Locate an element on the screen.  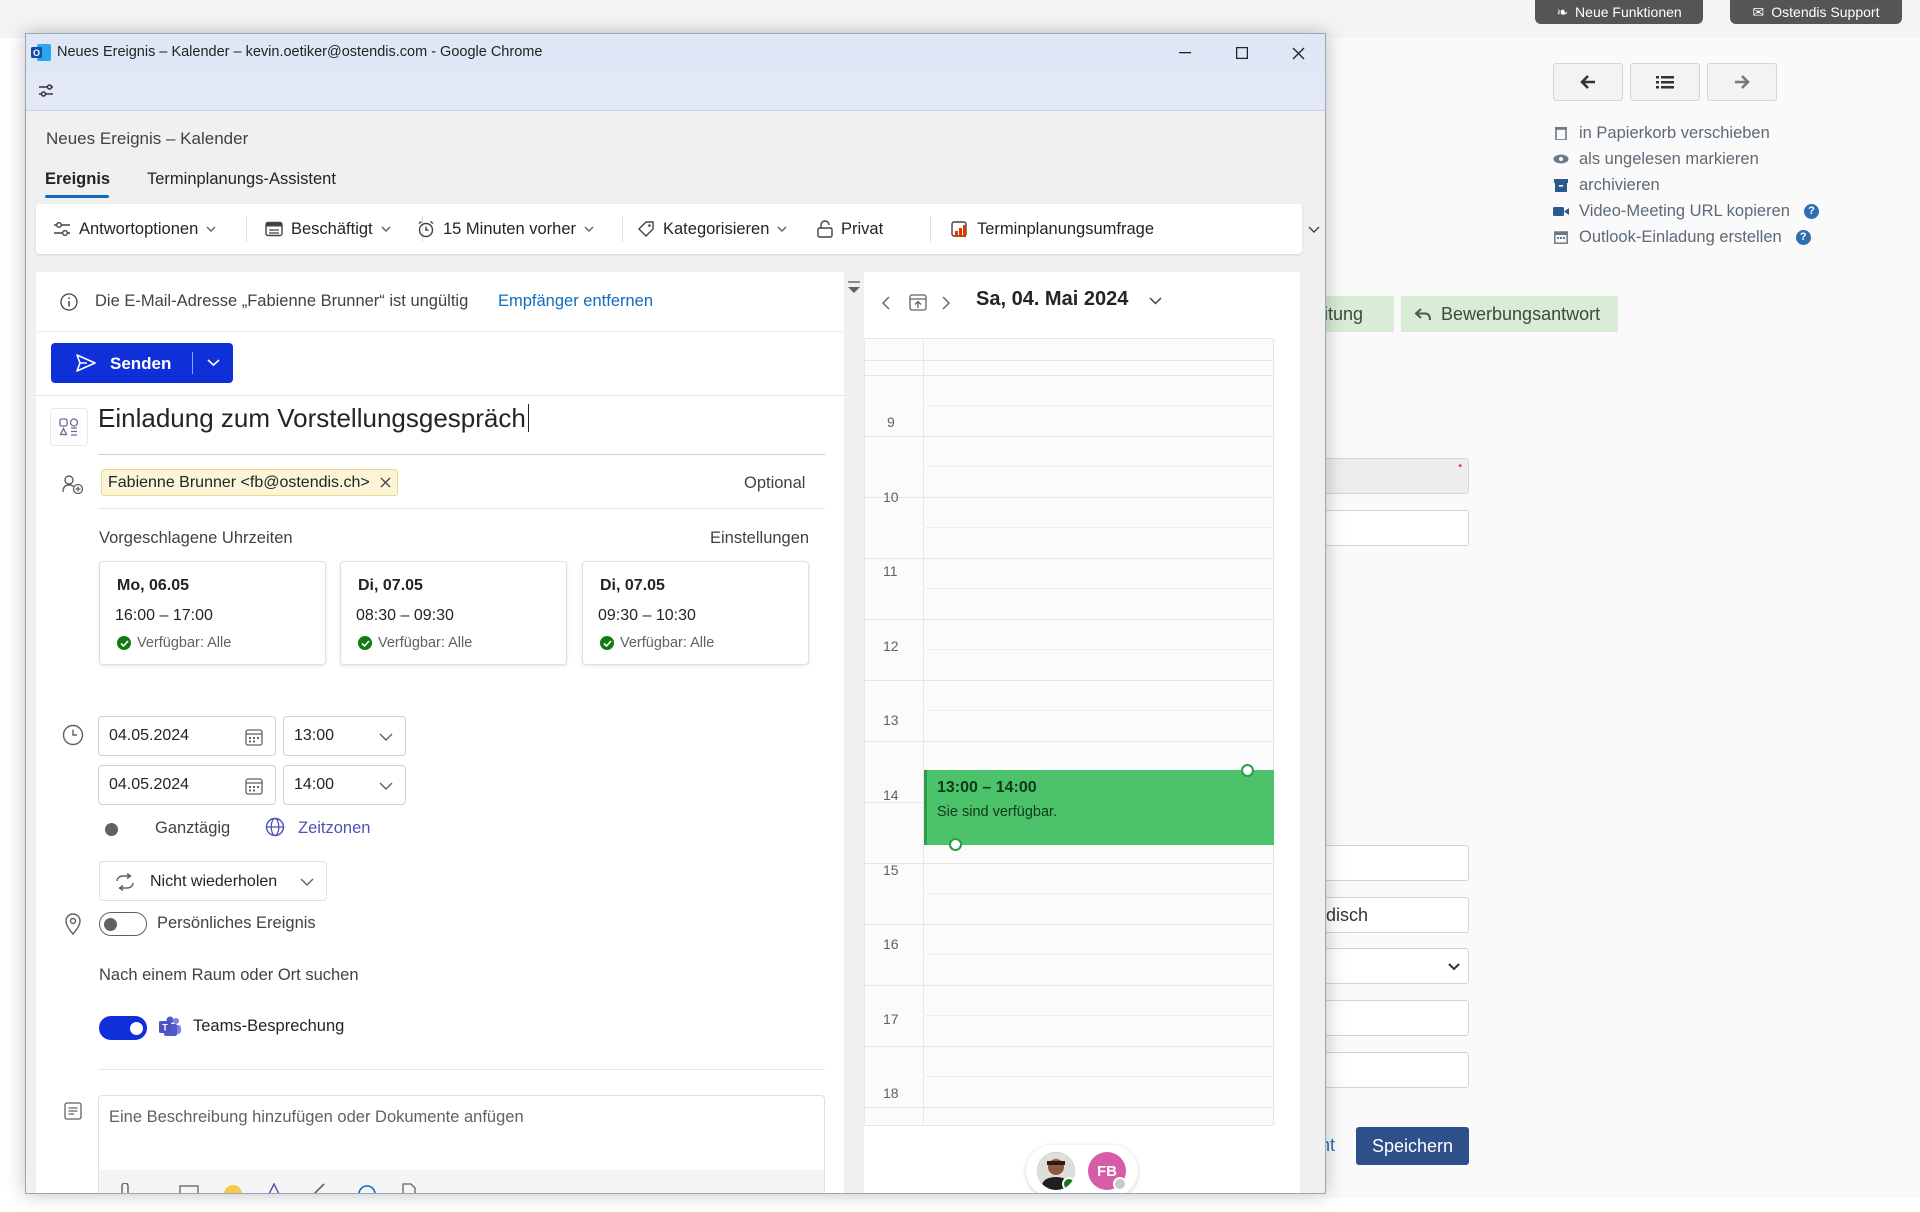
event-title-input: Einladung zum Vorstellungsgespräch is located at coordinates (313, 418).